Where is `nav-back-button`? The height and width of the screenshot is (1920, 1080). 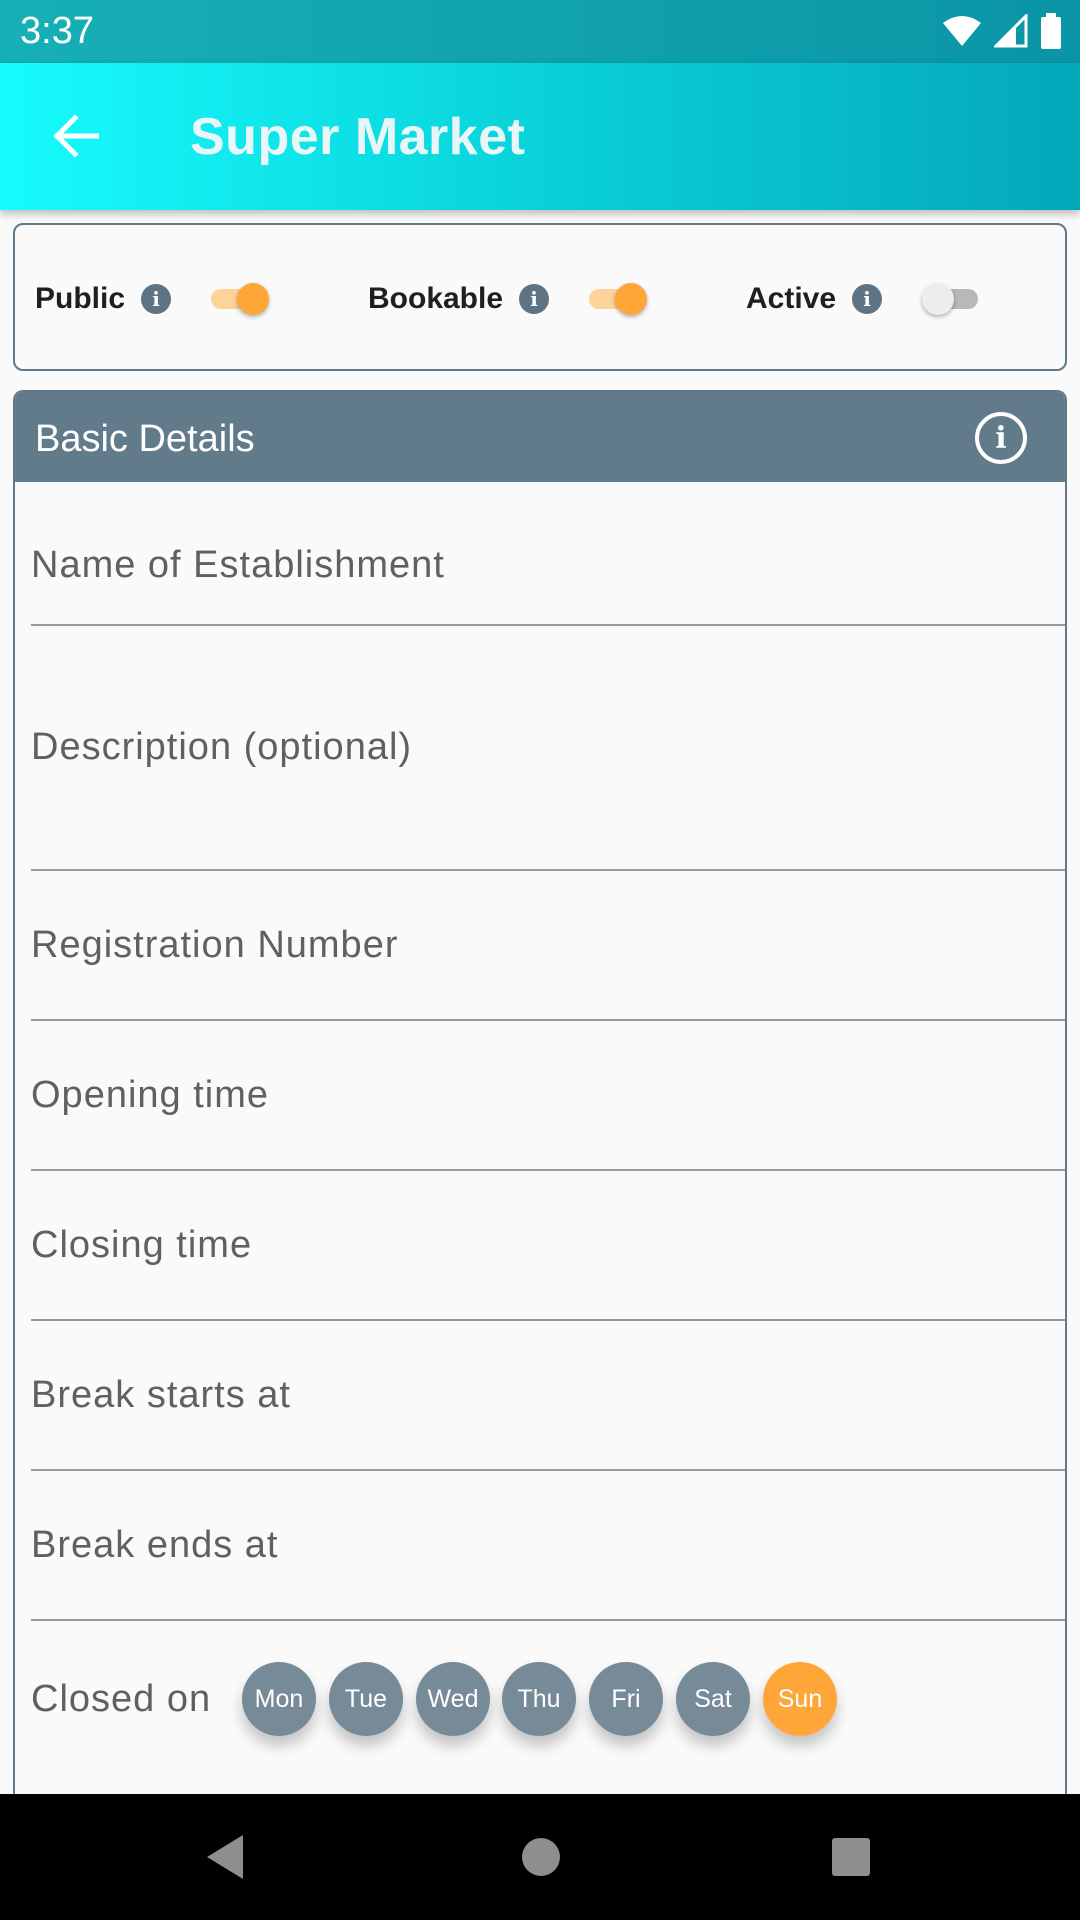 nav-back-button is located at coordinates (225, 1857).